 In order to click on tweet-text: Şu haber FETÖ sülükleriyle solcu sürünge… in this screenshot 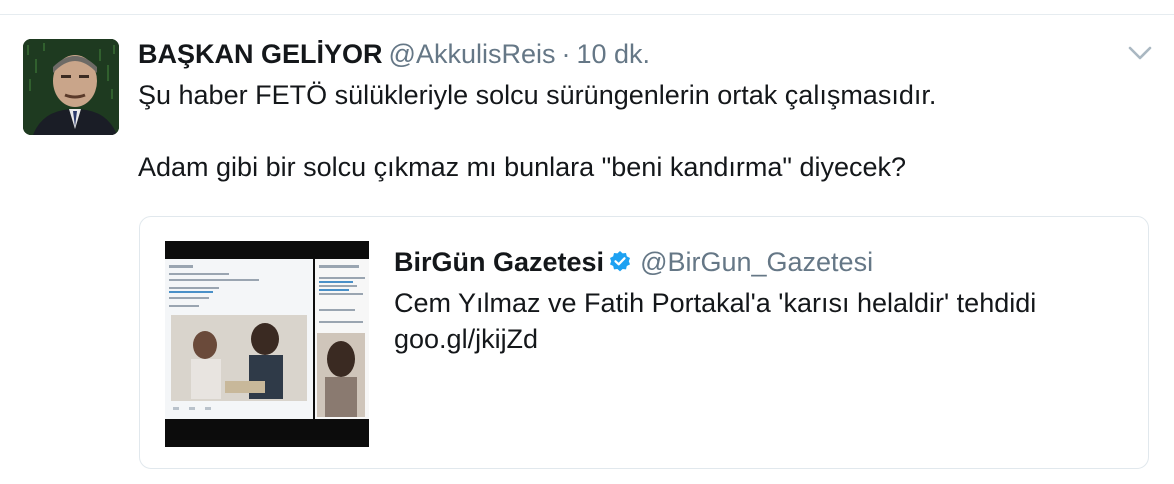, I will do `click(537, 131)`.